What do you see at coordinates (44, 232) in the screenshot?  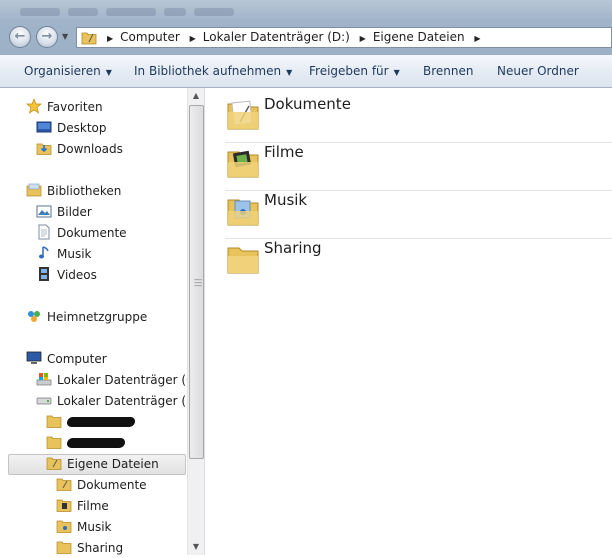 I see `document-icon` at bounding box center [44, 232].